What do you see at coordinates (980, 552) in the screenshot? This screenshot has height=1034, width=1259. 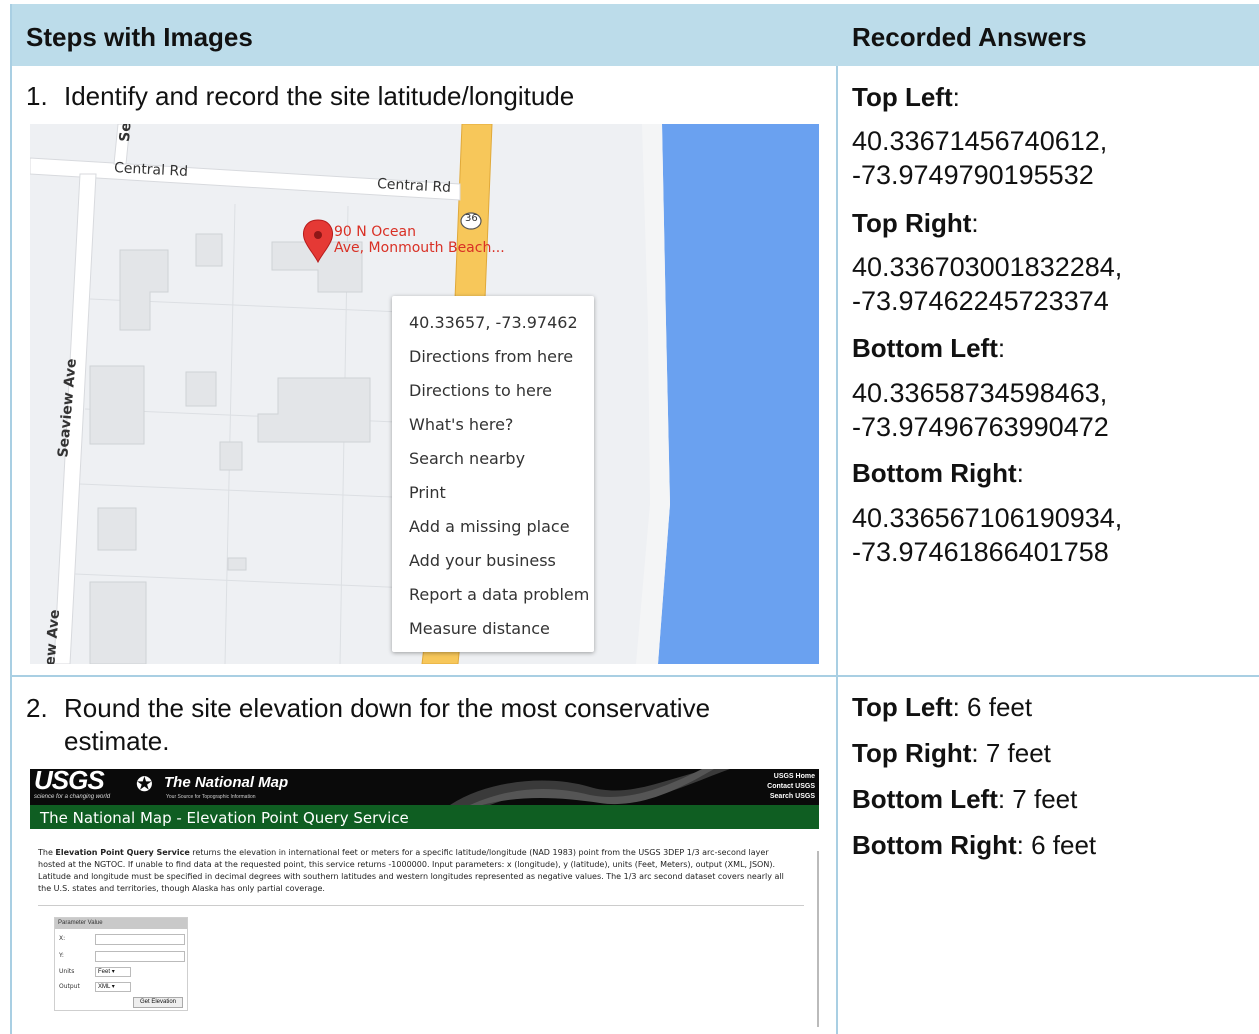 I see `answer-lon: -73.97461866401758` at bounding box center [980, 552].